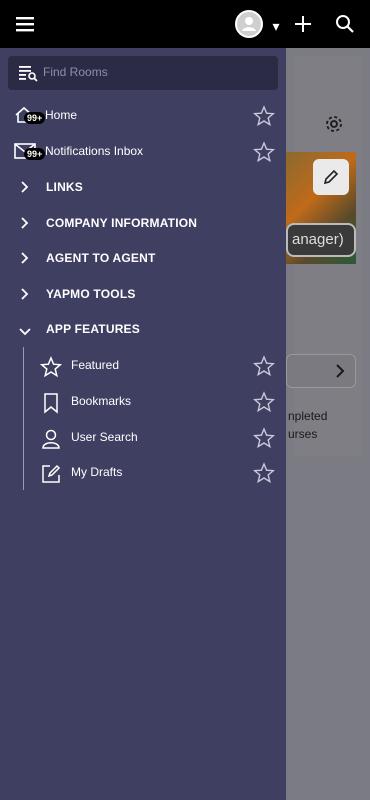 This screenshot has width=370, height=800. Describe the element at coordinates (101, 401) in the screenshot. I see `feature-label: Bookmarks` at that location.